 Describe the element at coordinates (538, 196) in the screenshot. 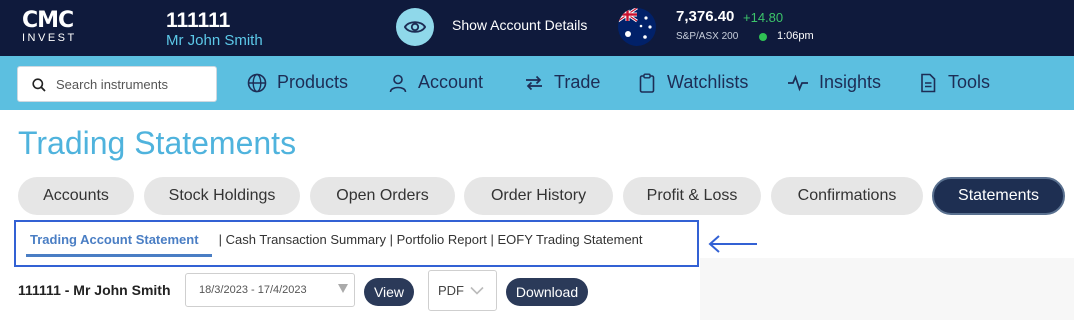

I see `tab-order-history: Order History` at that location.